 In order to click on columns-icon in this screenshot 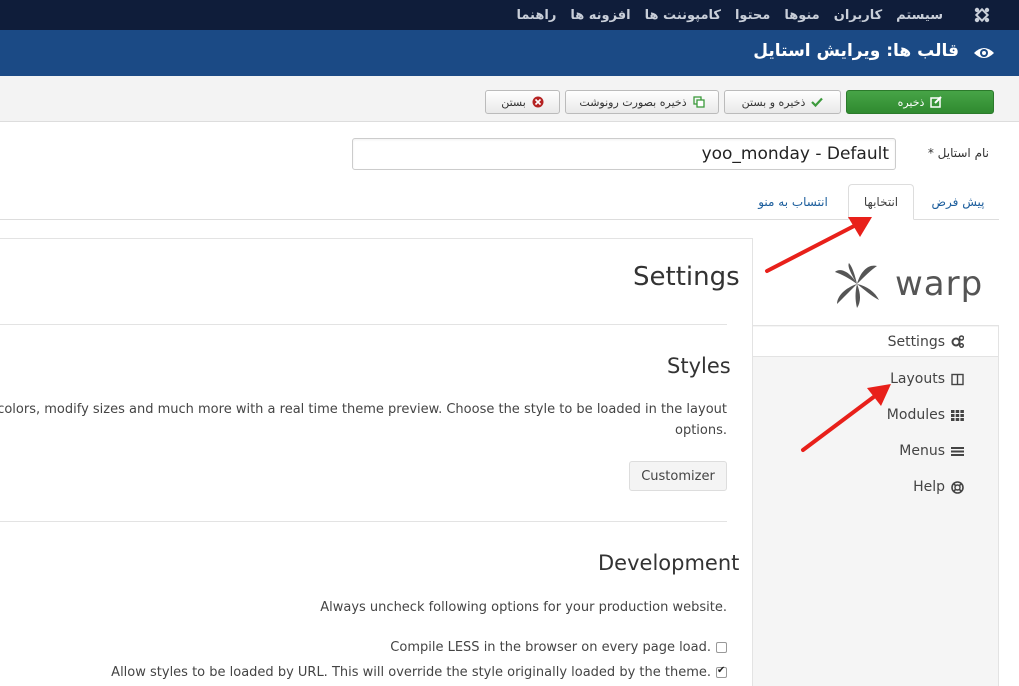, I will do `click(957, 379)`.